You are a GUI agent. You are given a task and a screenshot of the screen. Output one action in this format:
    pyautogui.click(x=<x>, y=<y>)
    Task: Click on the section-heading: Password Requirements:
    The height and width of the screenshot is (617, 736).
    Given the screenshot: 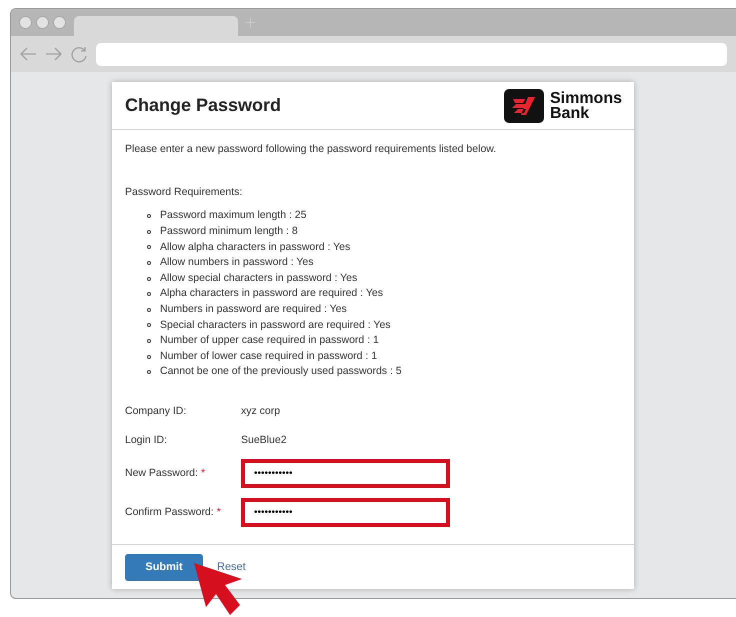 What is the action you would take?
    pyautogui.click(x=184, y=192)
    